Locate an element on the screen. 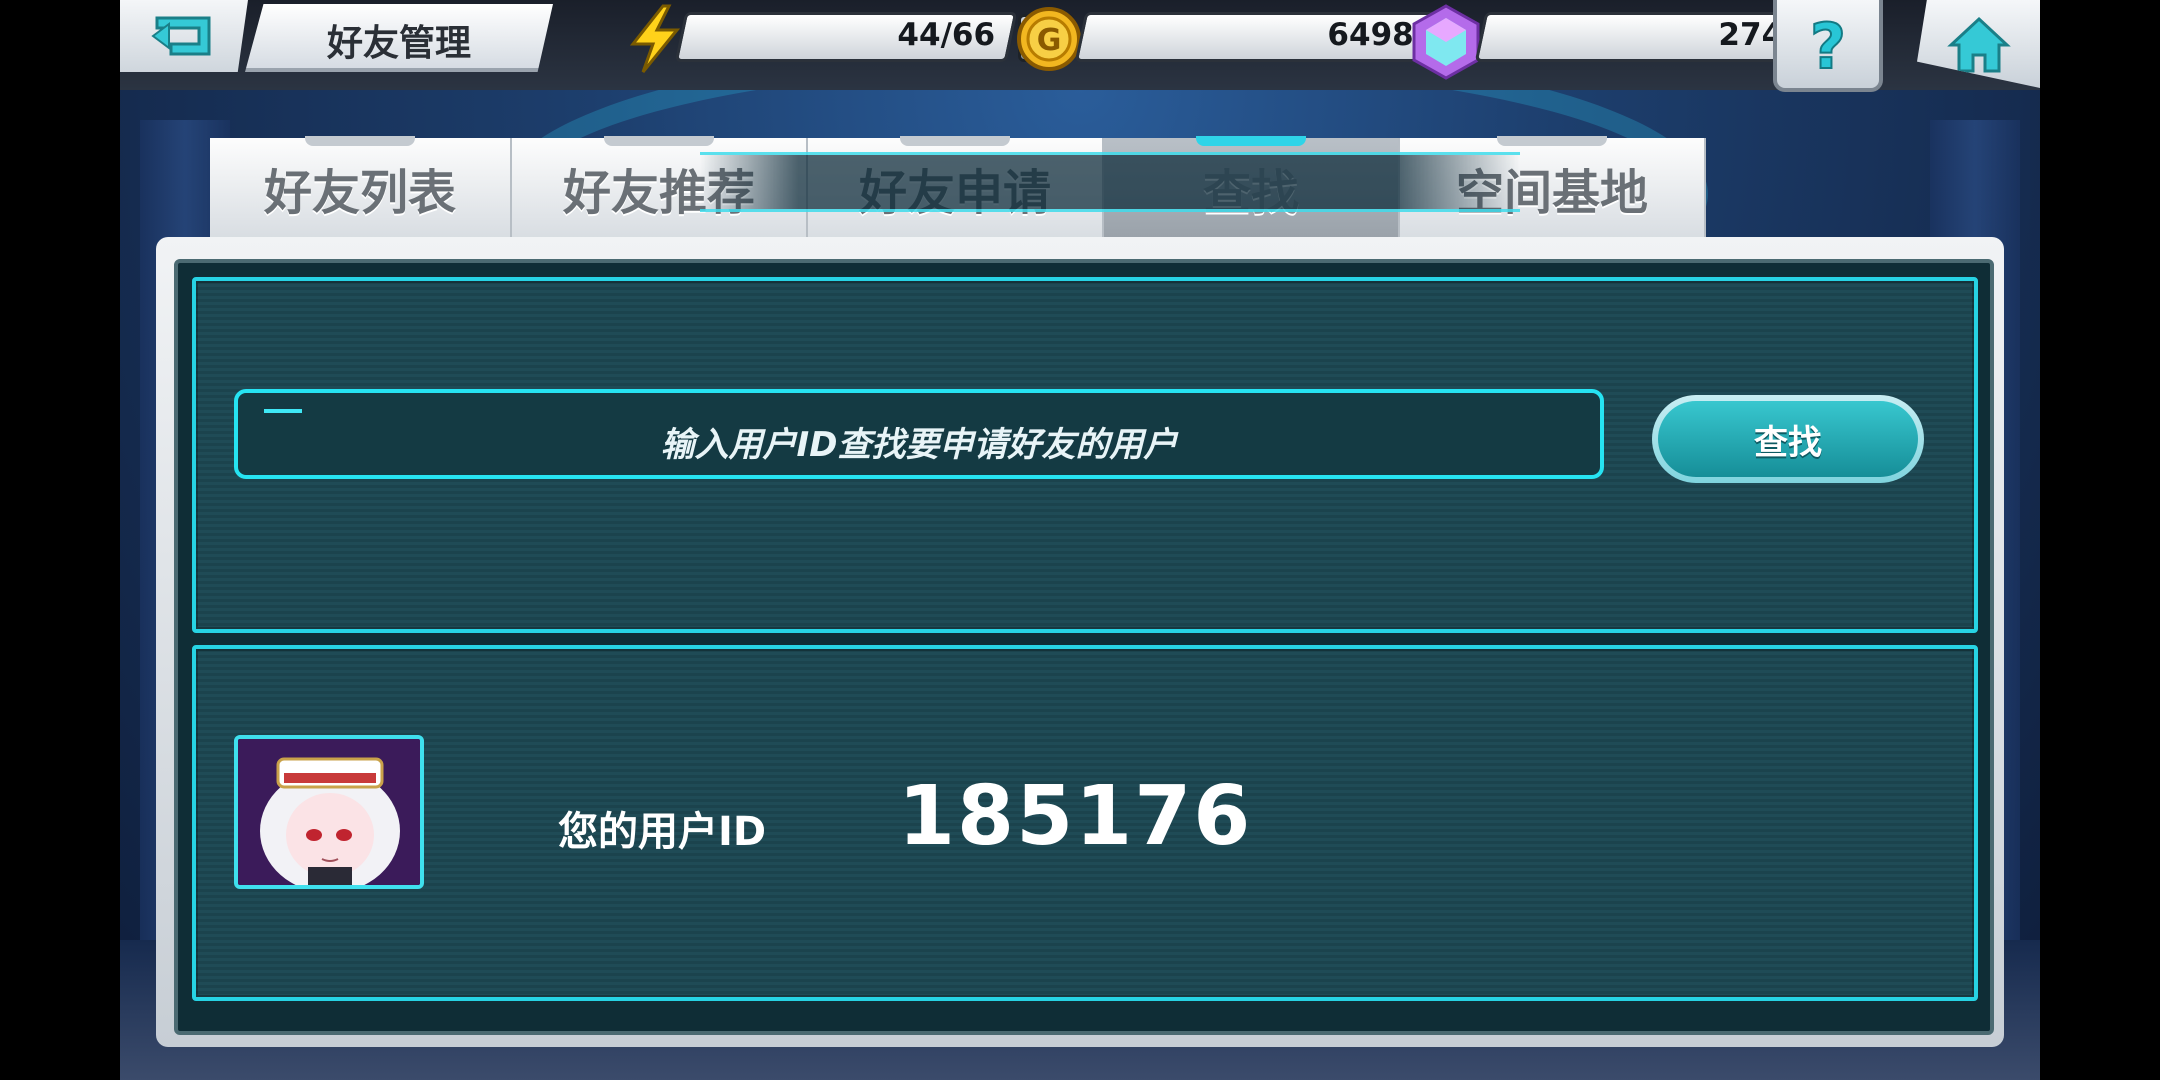  user-id-label: 您的用户ID is located at coordinates (662, 832).